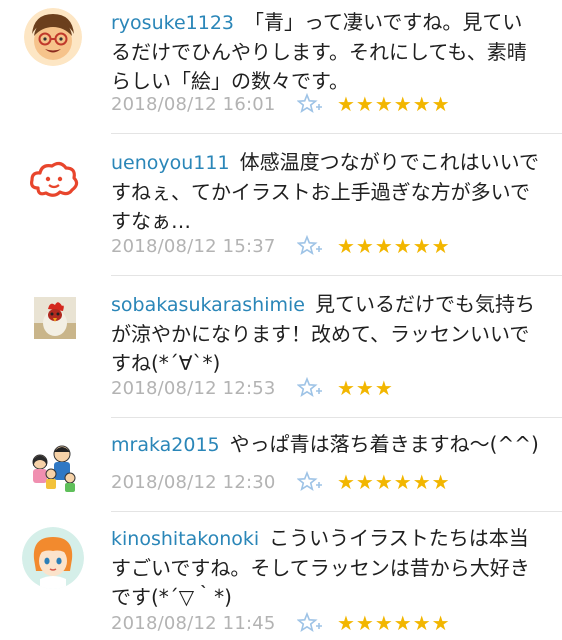 The width and height of the screenshot is (562, 640). Describe the element at coordinates (281, 104) in the screenshot. I see `comment-meta: 2018/08/12 16:01 ★★★★★★` at that location.